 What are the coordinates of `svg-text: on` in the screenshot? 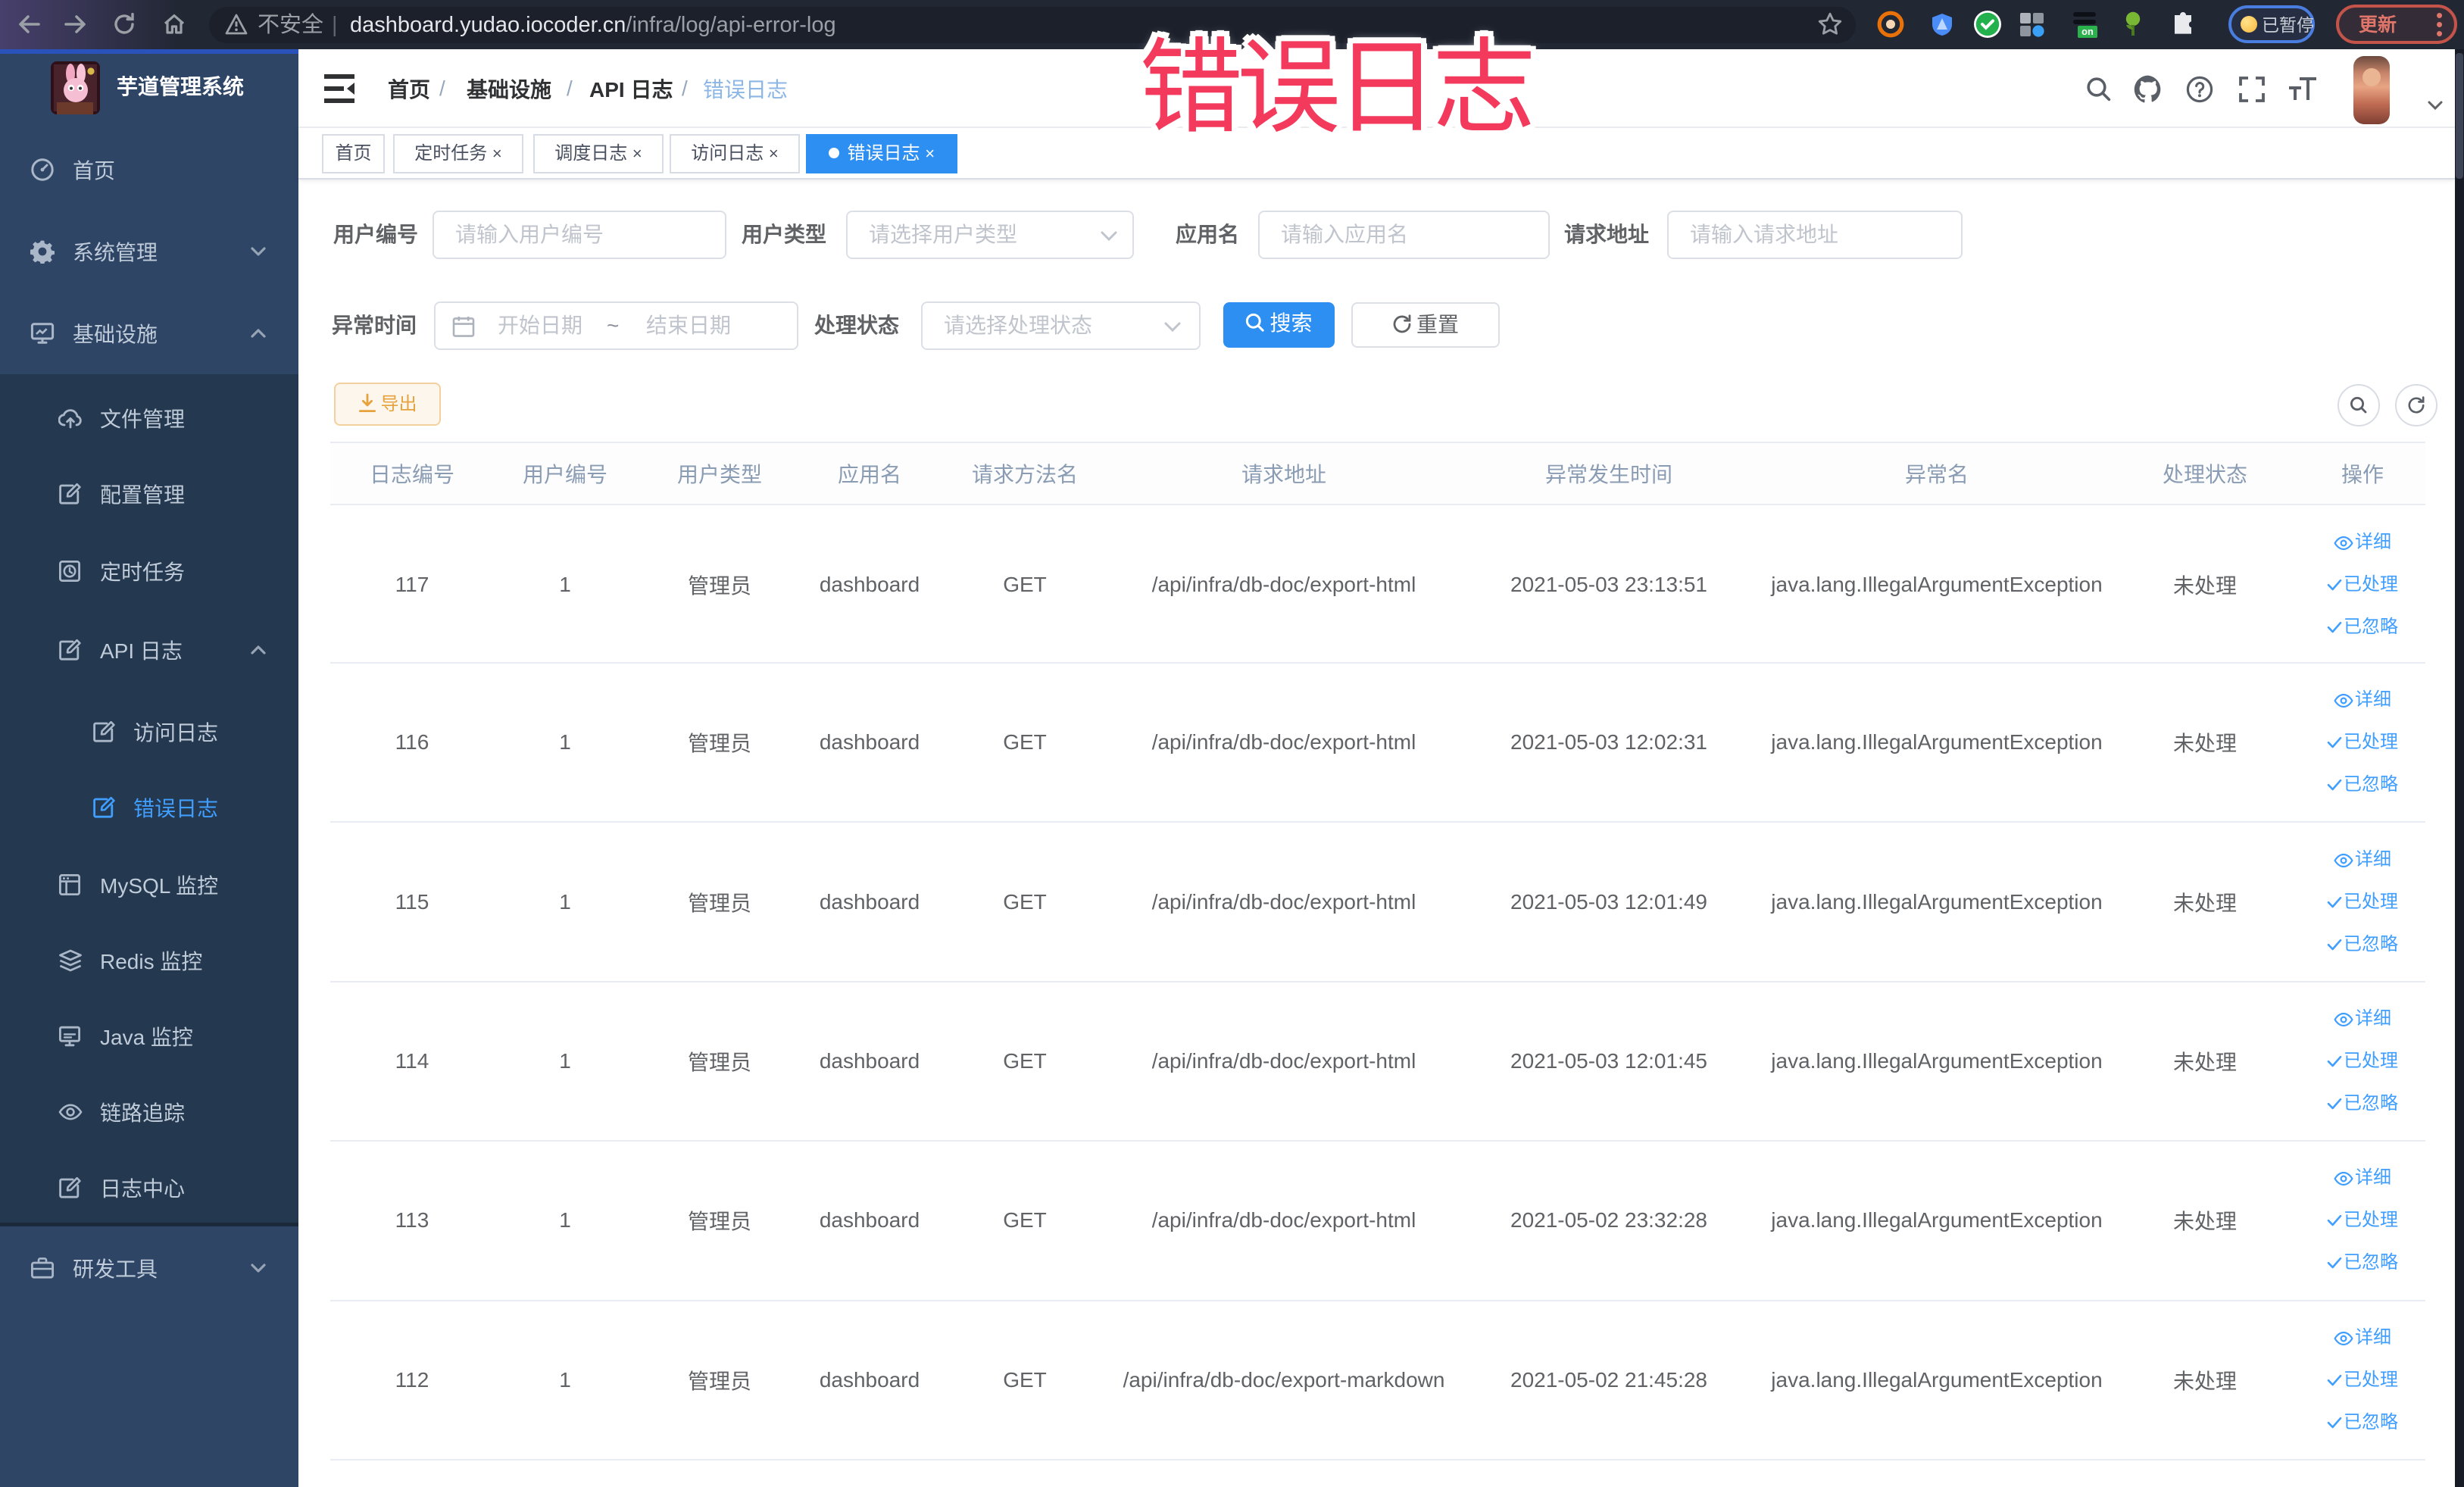 It's located at (2087, 31).